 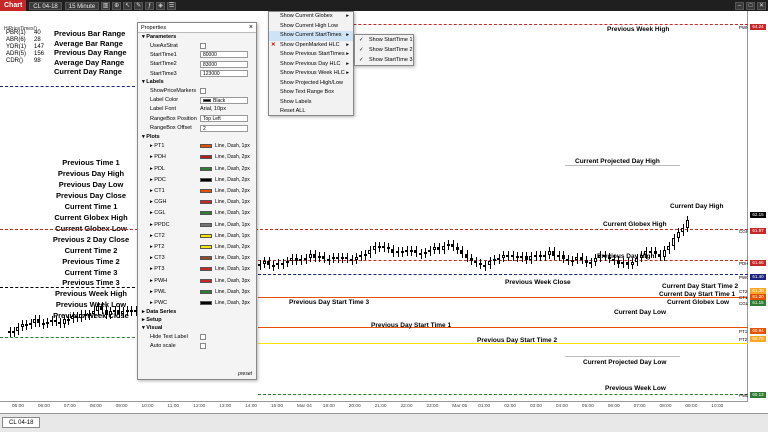 What do you see at coordinates (45, 5) in the screenshot?
I see `instrument-selector: CL 04-18` at bounding box center [45, 5].